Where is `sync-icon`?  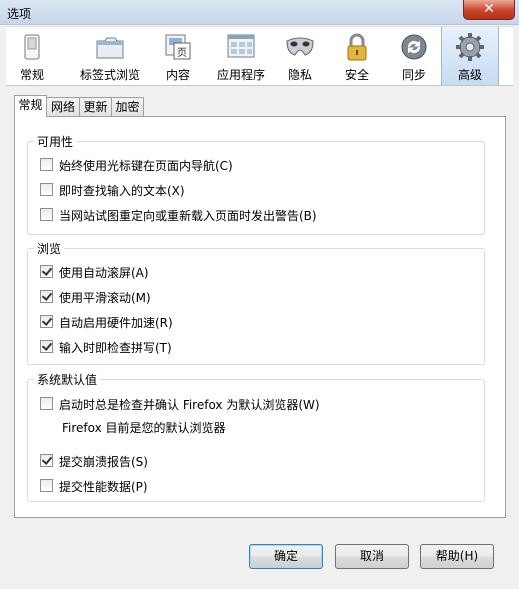 sync-icon is located at coordinates (414, 47).